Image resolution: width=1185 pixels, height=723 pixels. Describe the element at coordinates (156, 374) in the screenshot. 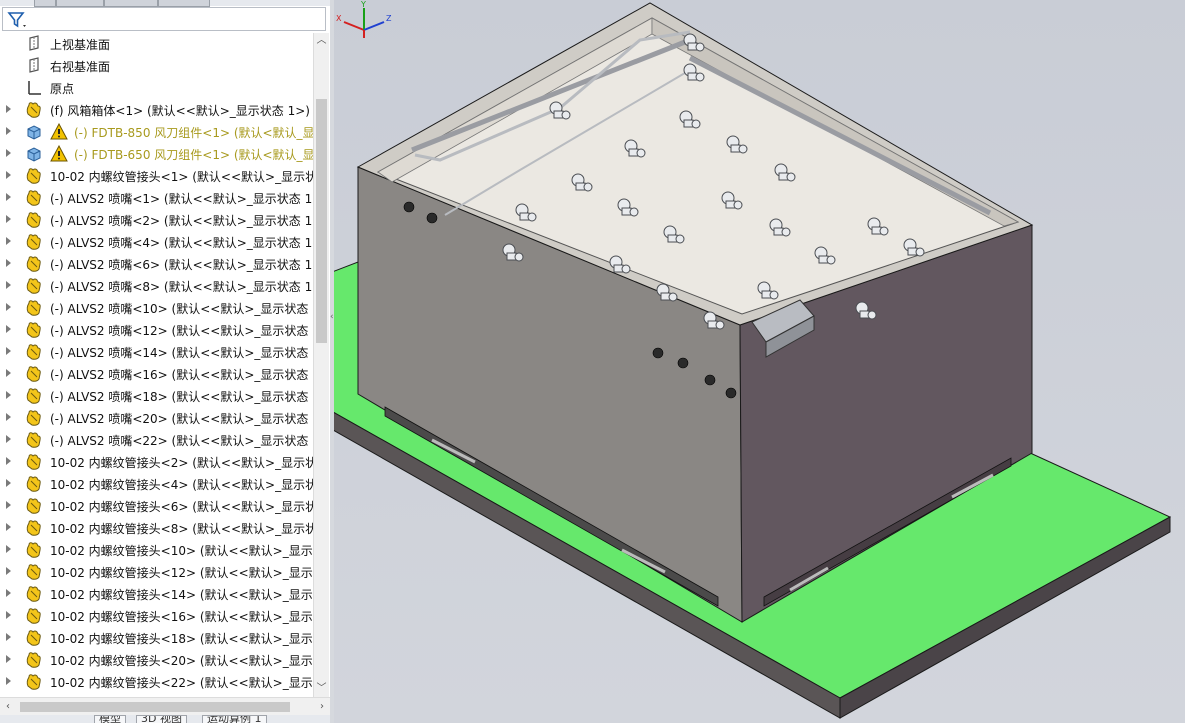

I see `tree-item: (-) ALVS2 喷嘴<16> (默认<<默认>_显示状态 1` at that location.